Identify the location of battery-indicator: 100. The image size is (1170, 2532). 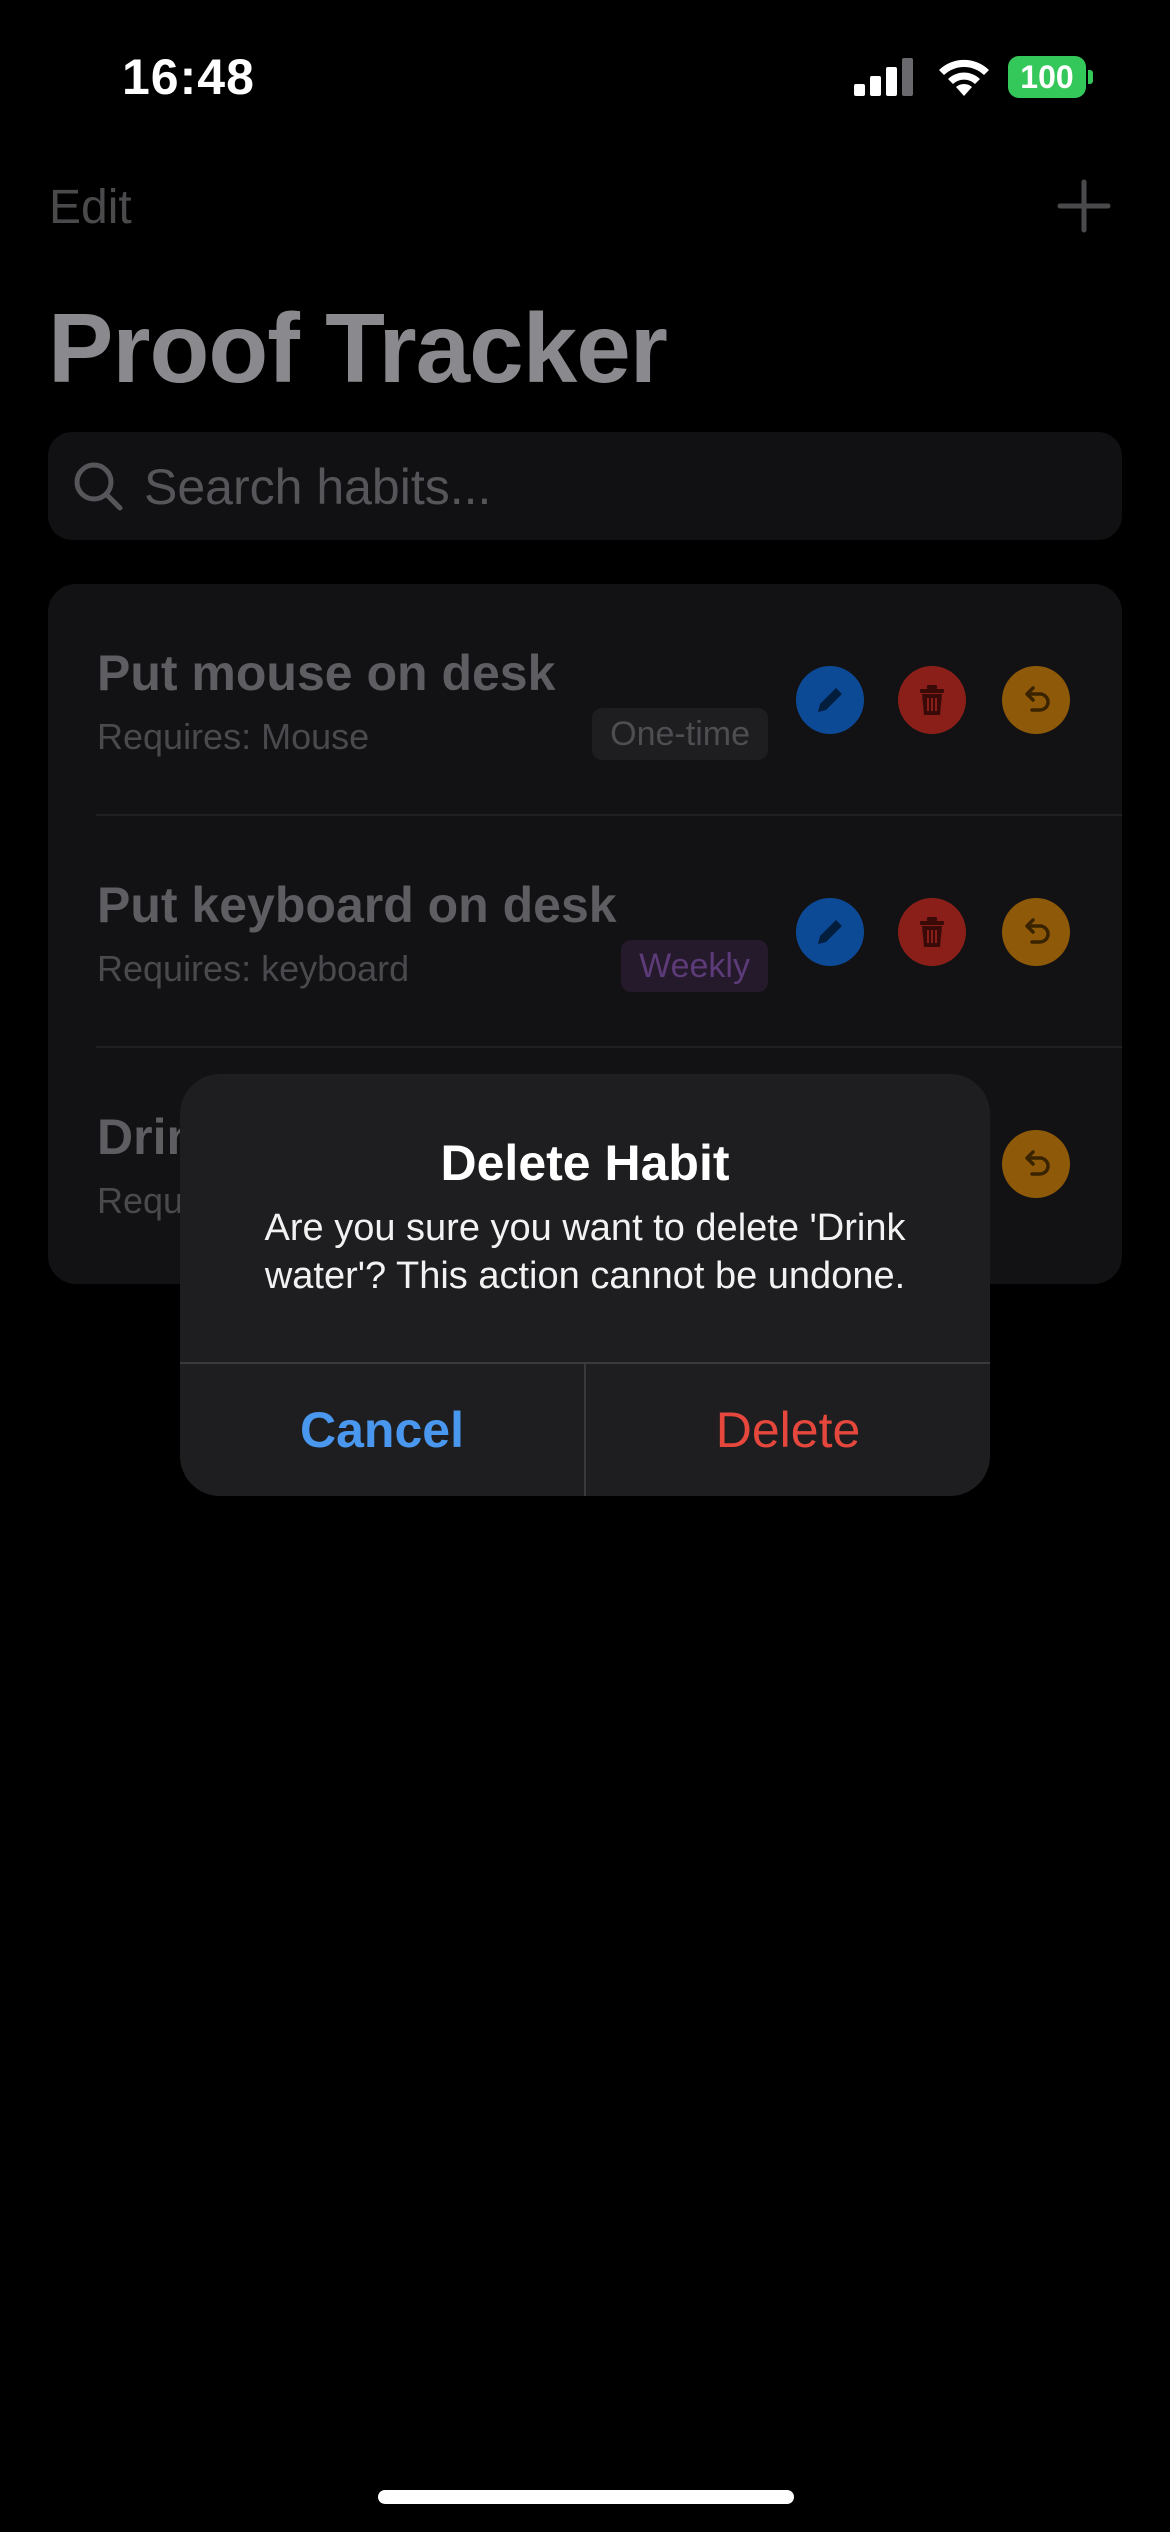
(1050, 77).